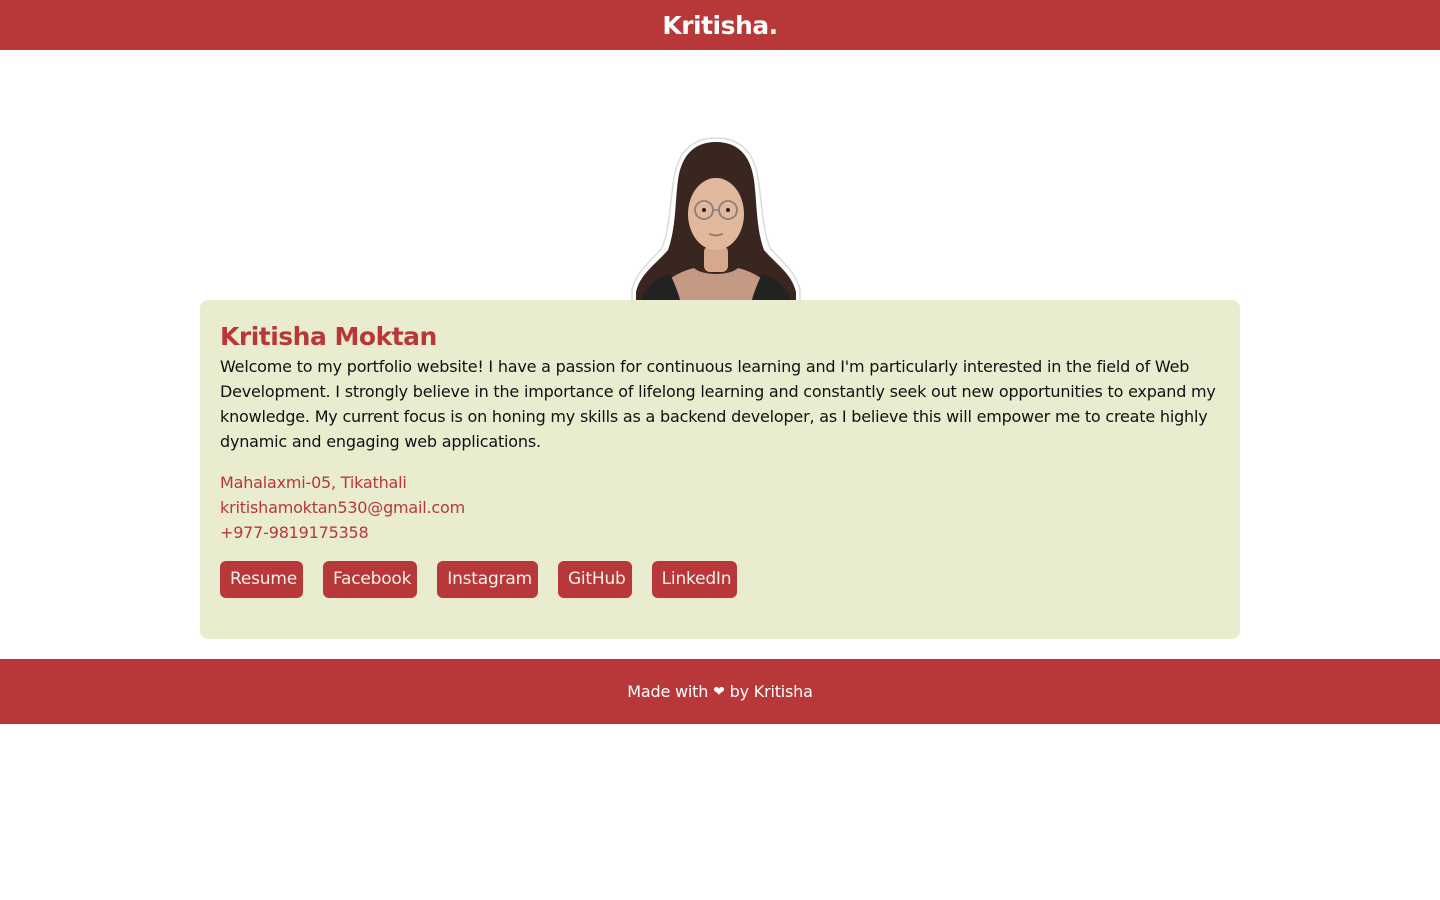 This screenshot has width=1440, height=900. Describe the element at coordinates (668, 691) in the screenshot. I see `footer-made-with: Made with` at that location.